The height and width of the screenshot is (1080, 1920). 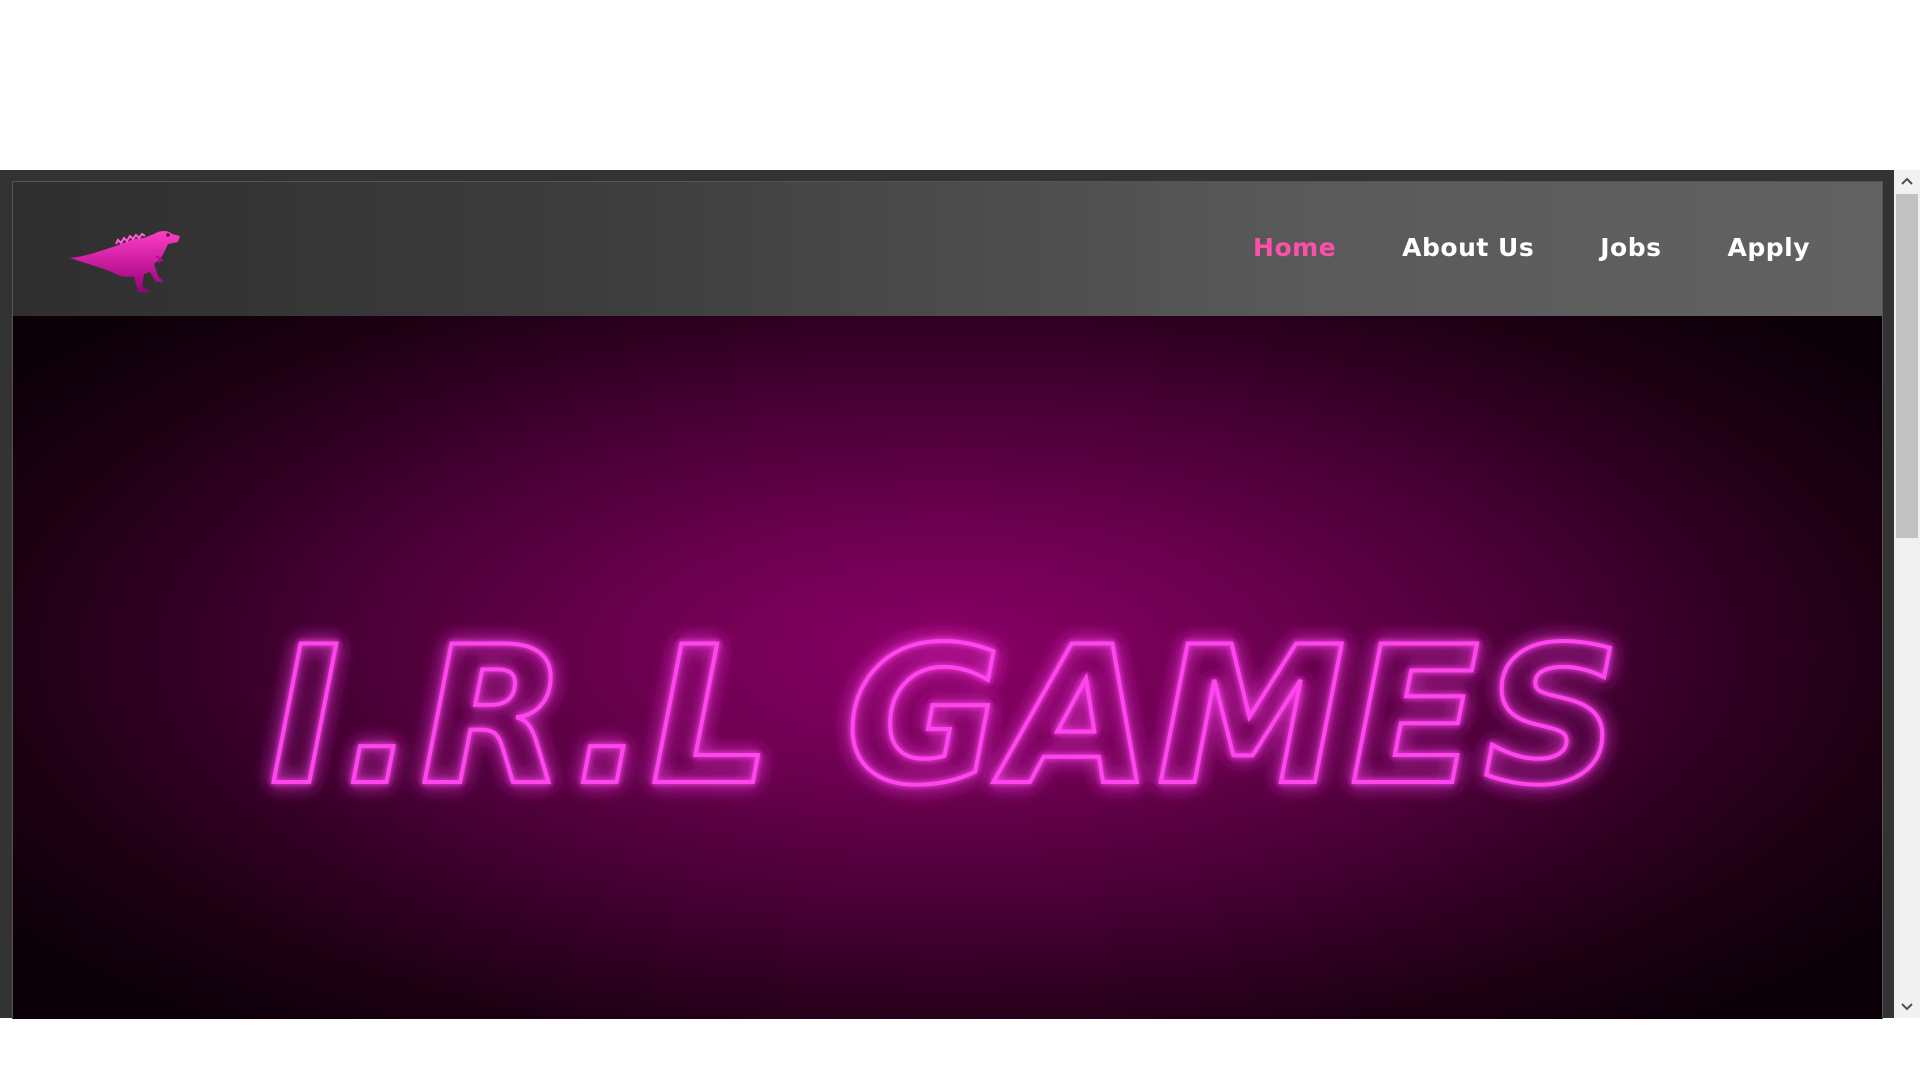 What do you see at coordinates (947, 249) in the screenshot?
I see `navbar: Home About Us Jobs Apply` at bounding box center [947, 249].